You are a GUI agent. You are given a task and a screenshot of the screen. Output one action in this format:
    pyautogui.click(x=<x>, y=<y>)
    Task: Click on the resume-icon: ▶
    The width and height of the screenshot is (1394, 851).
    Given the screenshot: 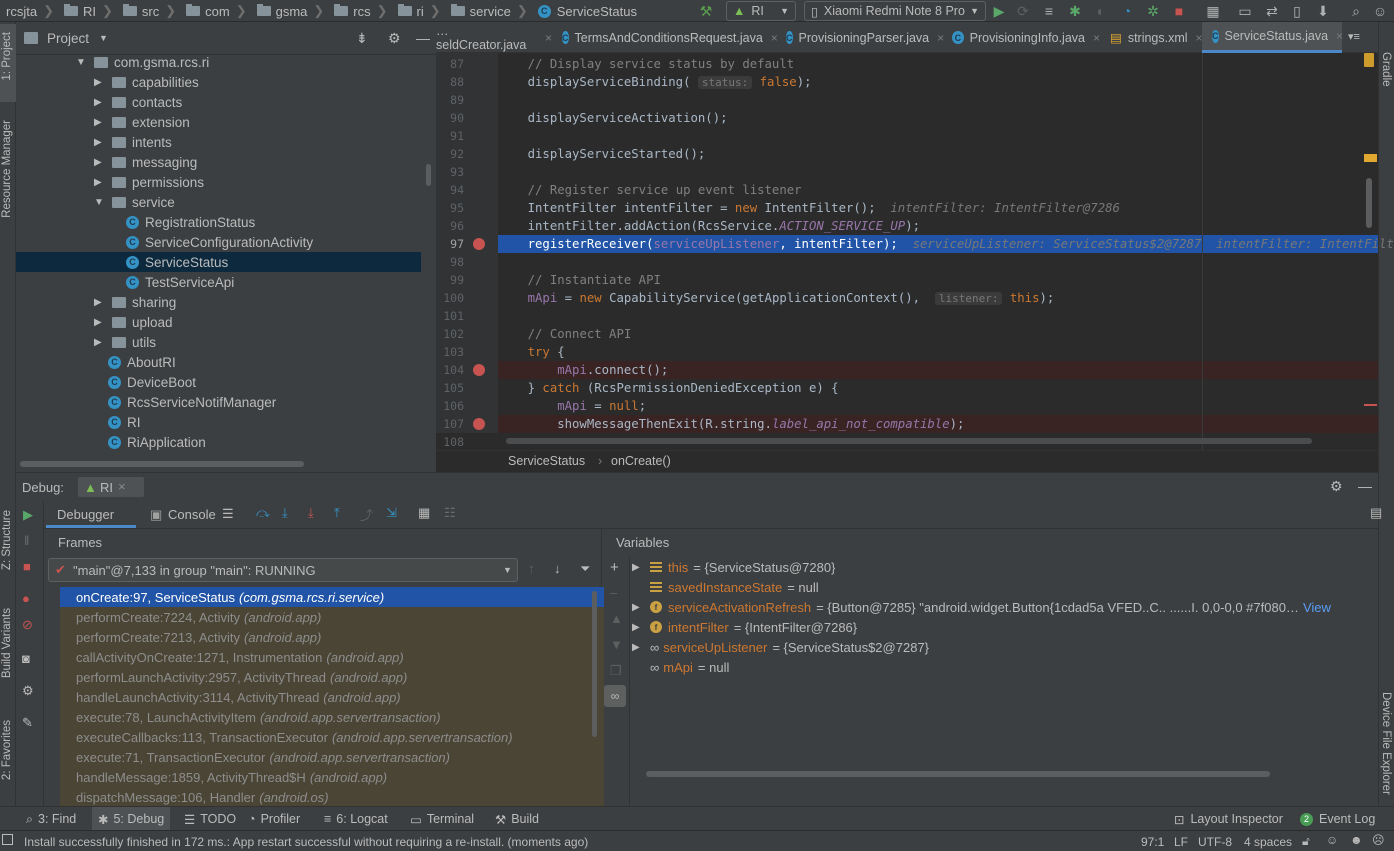 What is the action you would take?
    pyautogui.click(x=28, y=515)
    